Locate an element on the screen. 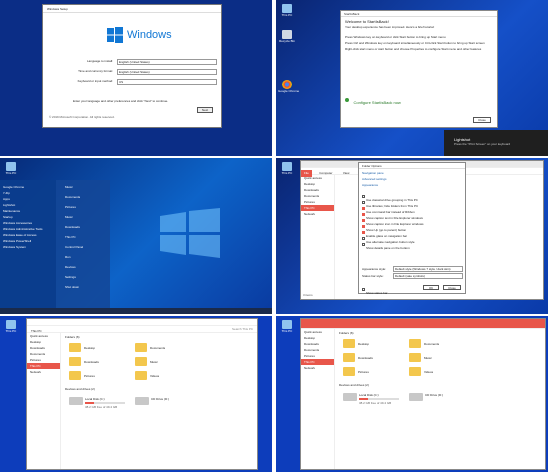 This screenshot has height=474, width=548. start-place-item: Control Panel is located at coordinates (86, 249).